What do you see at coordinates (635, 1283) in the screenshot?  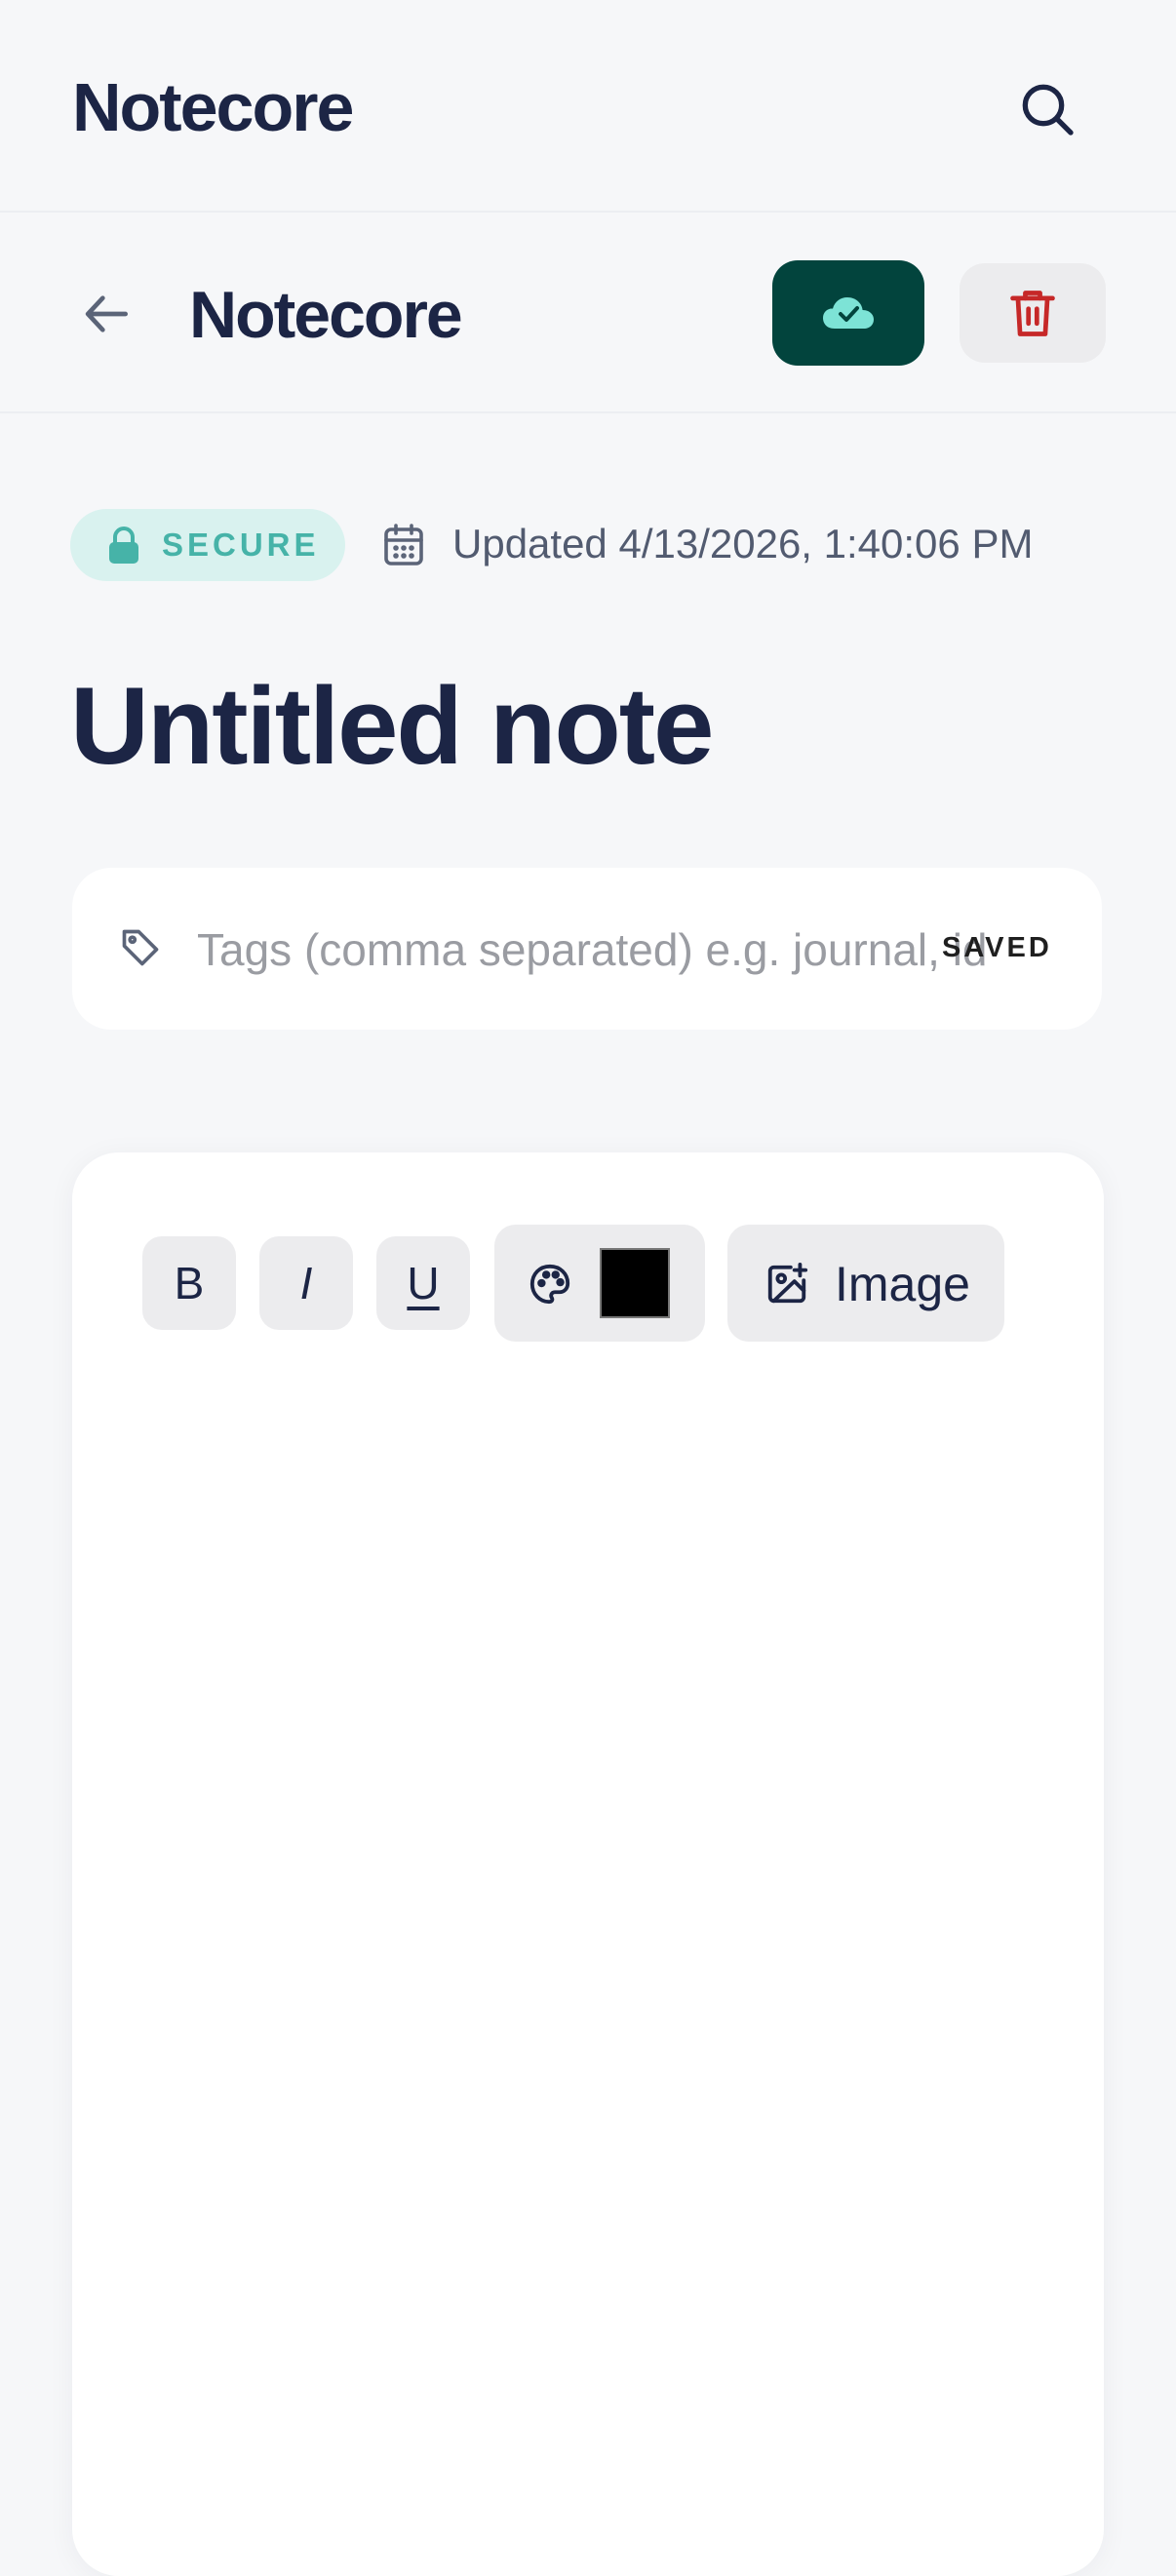 I see `color-swatch` at bounding box center [635, 1283].